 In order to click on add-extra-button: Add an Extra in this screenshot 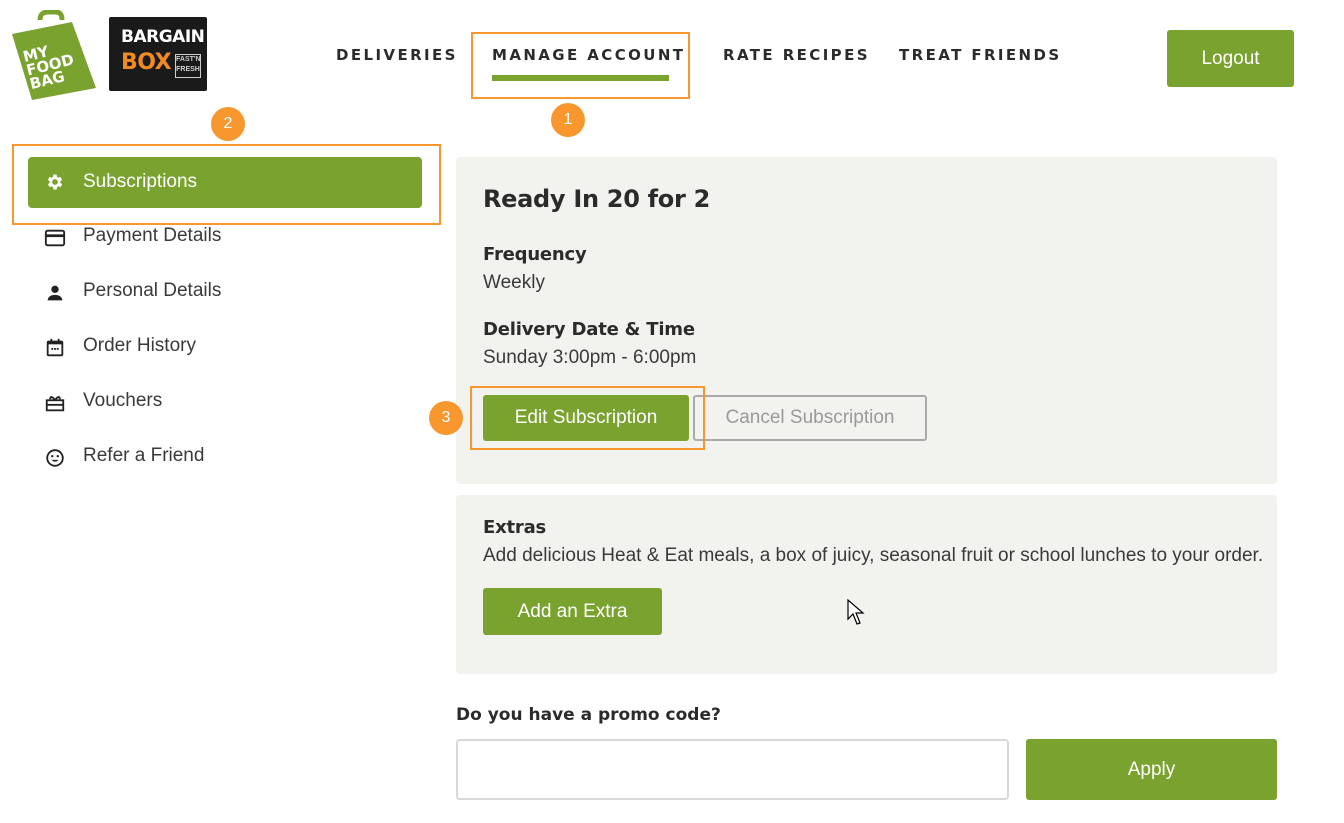, I will do `click(572, 611)`.